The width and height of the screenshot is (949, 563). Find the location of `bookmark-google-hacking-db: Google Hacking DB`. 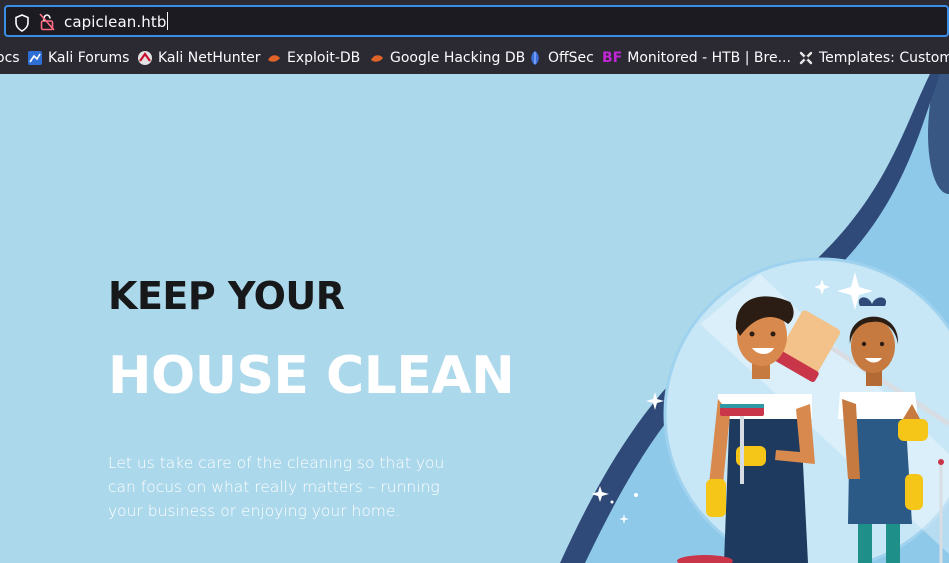

bookmark-google-hacking-db: Google Hacking DB is located at coordinates (447, 58).